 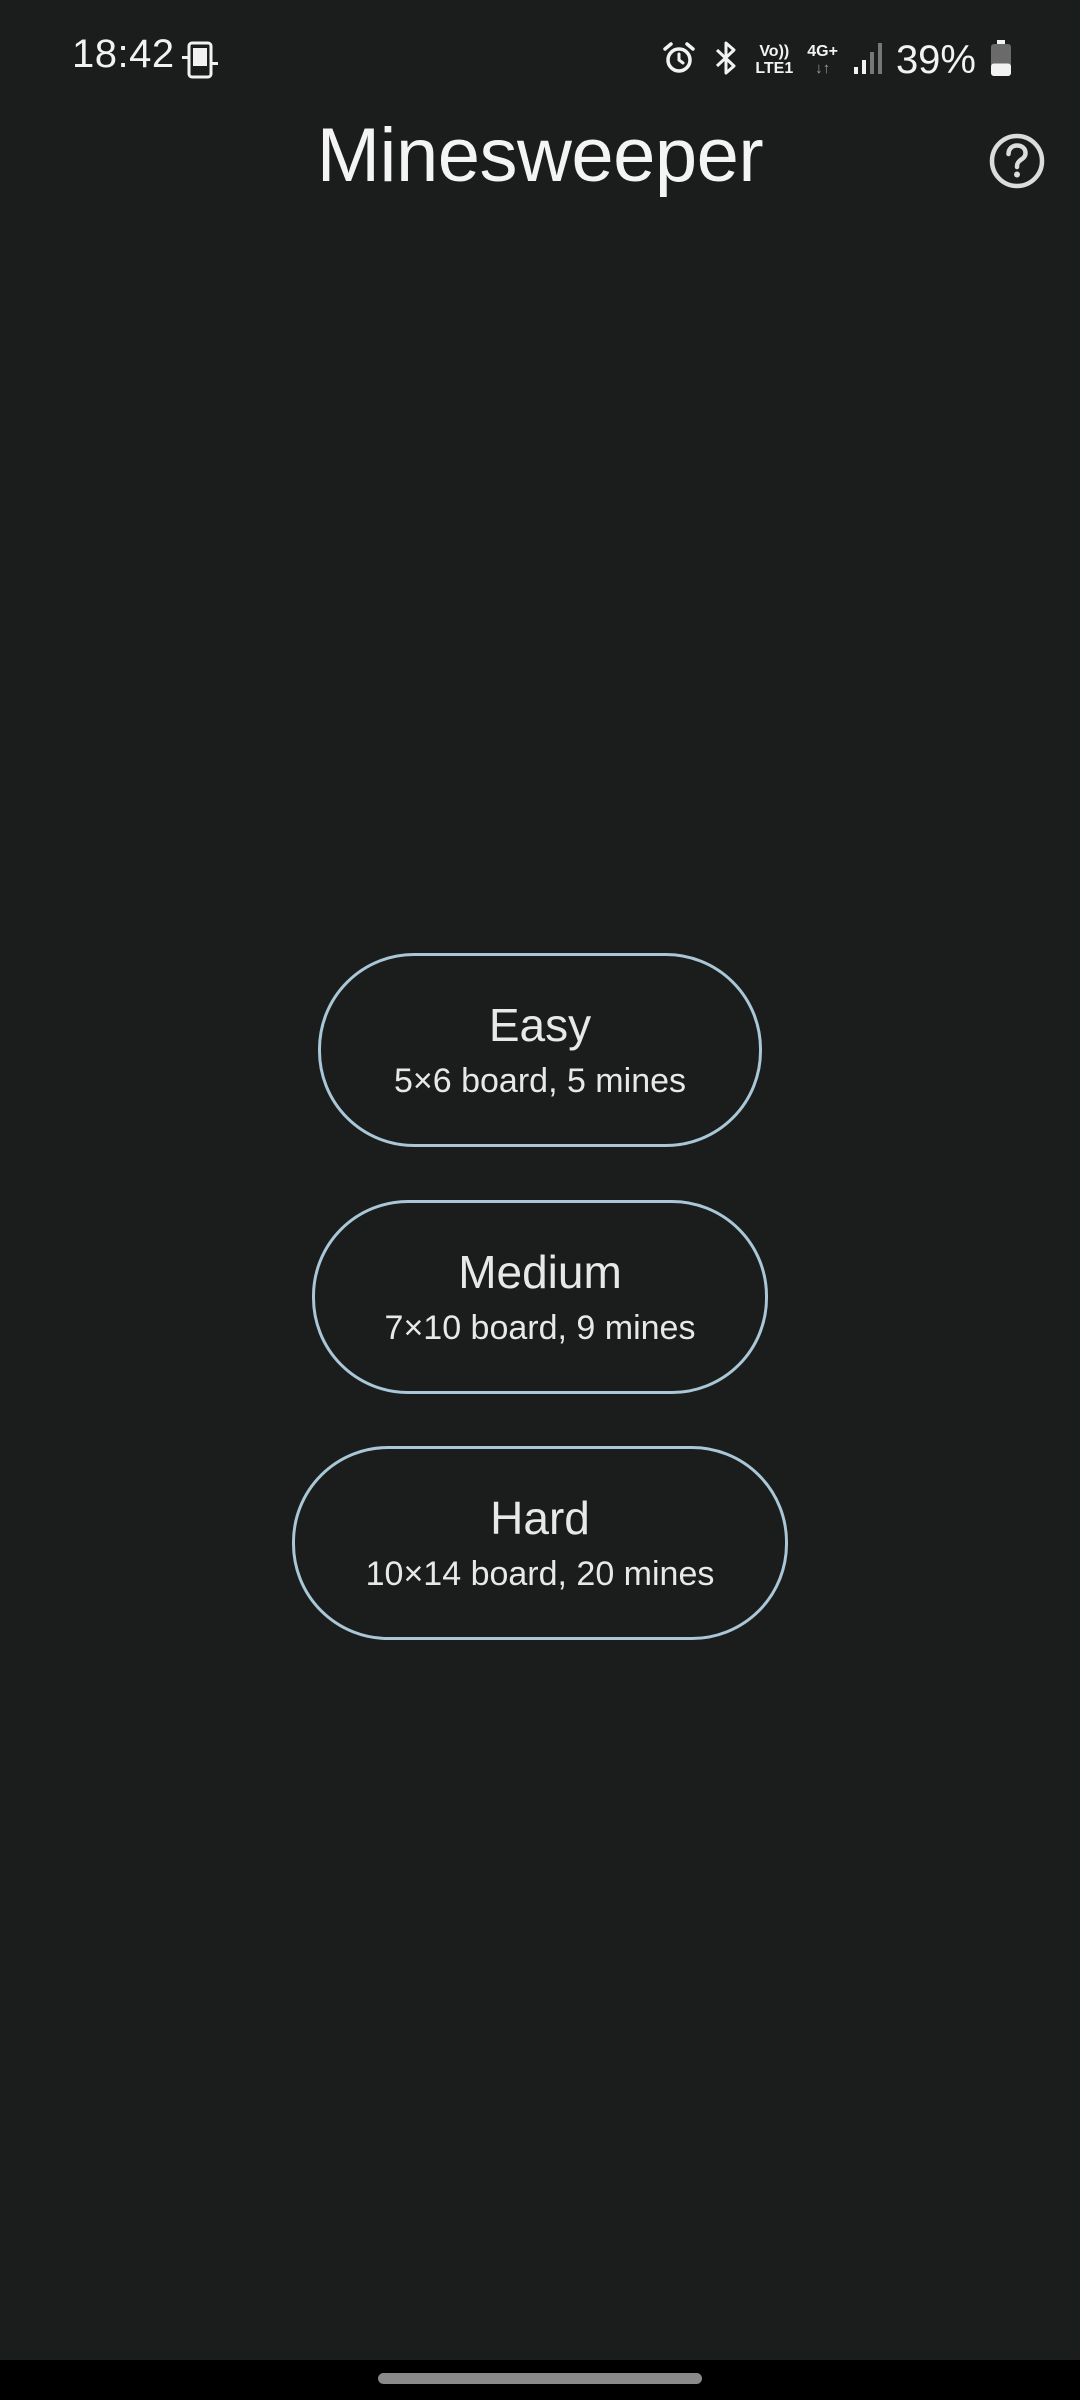 I want to click on battery-percent: 39%, so click(x=935, y=59).